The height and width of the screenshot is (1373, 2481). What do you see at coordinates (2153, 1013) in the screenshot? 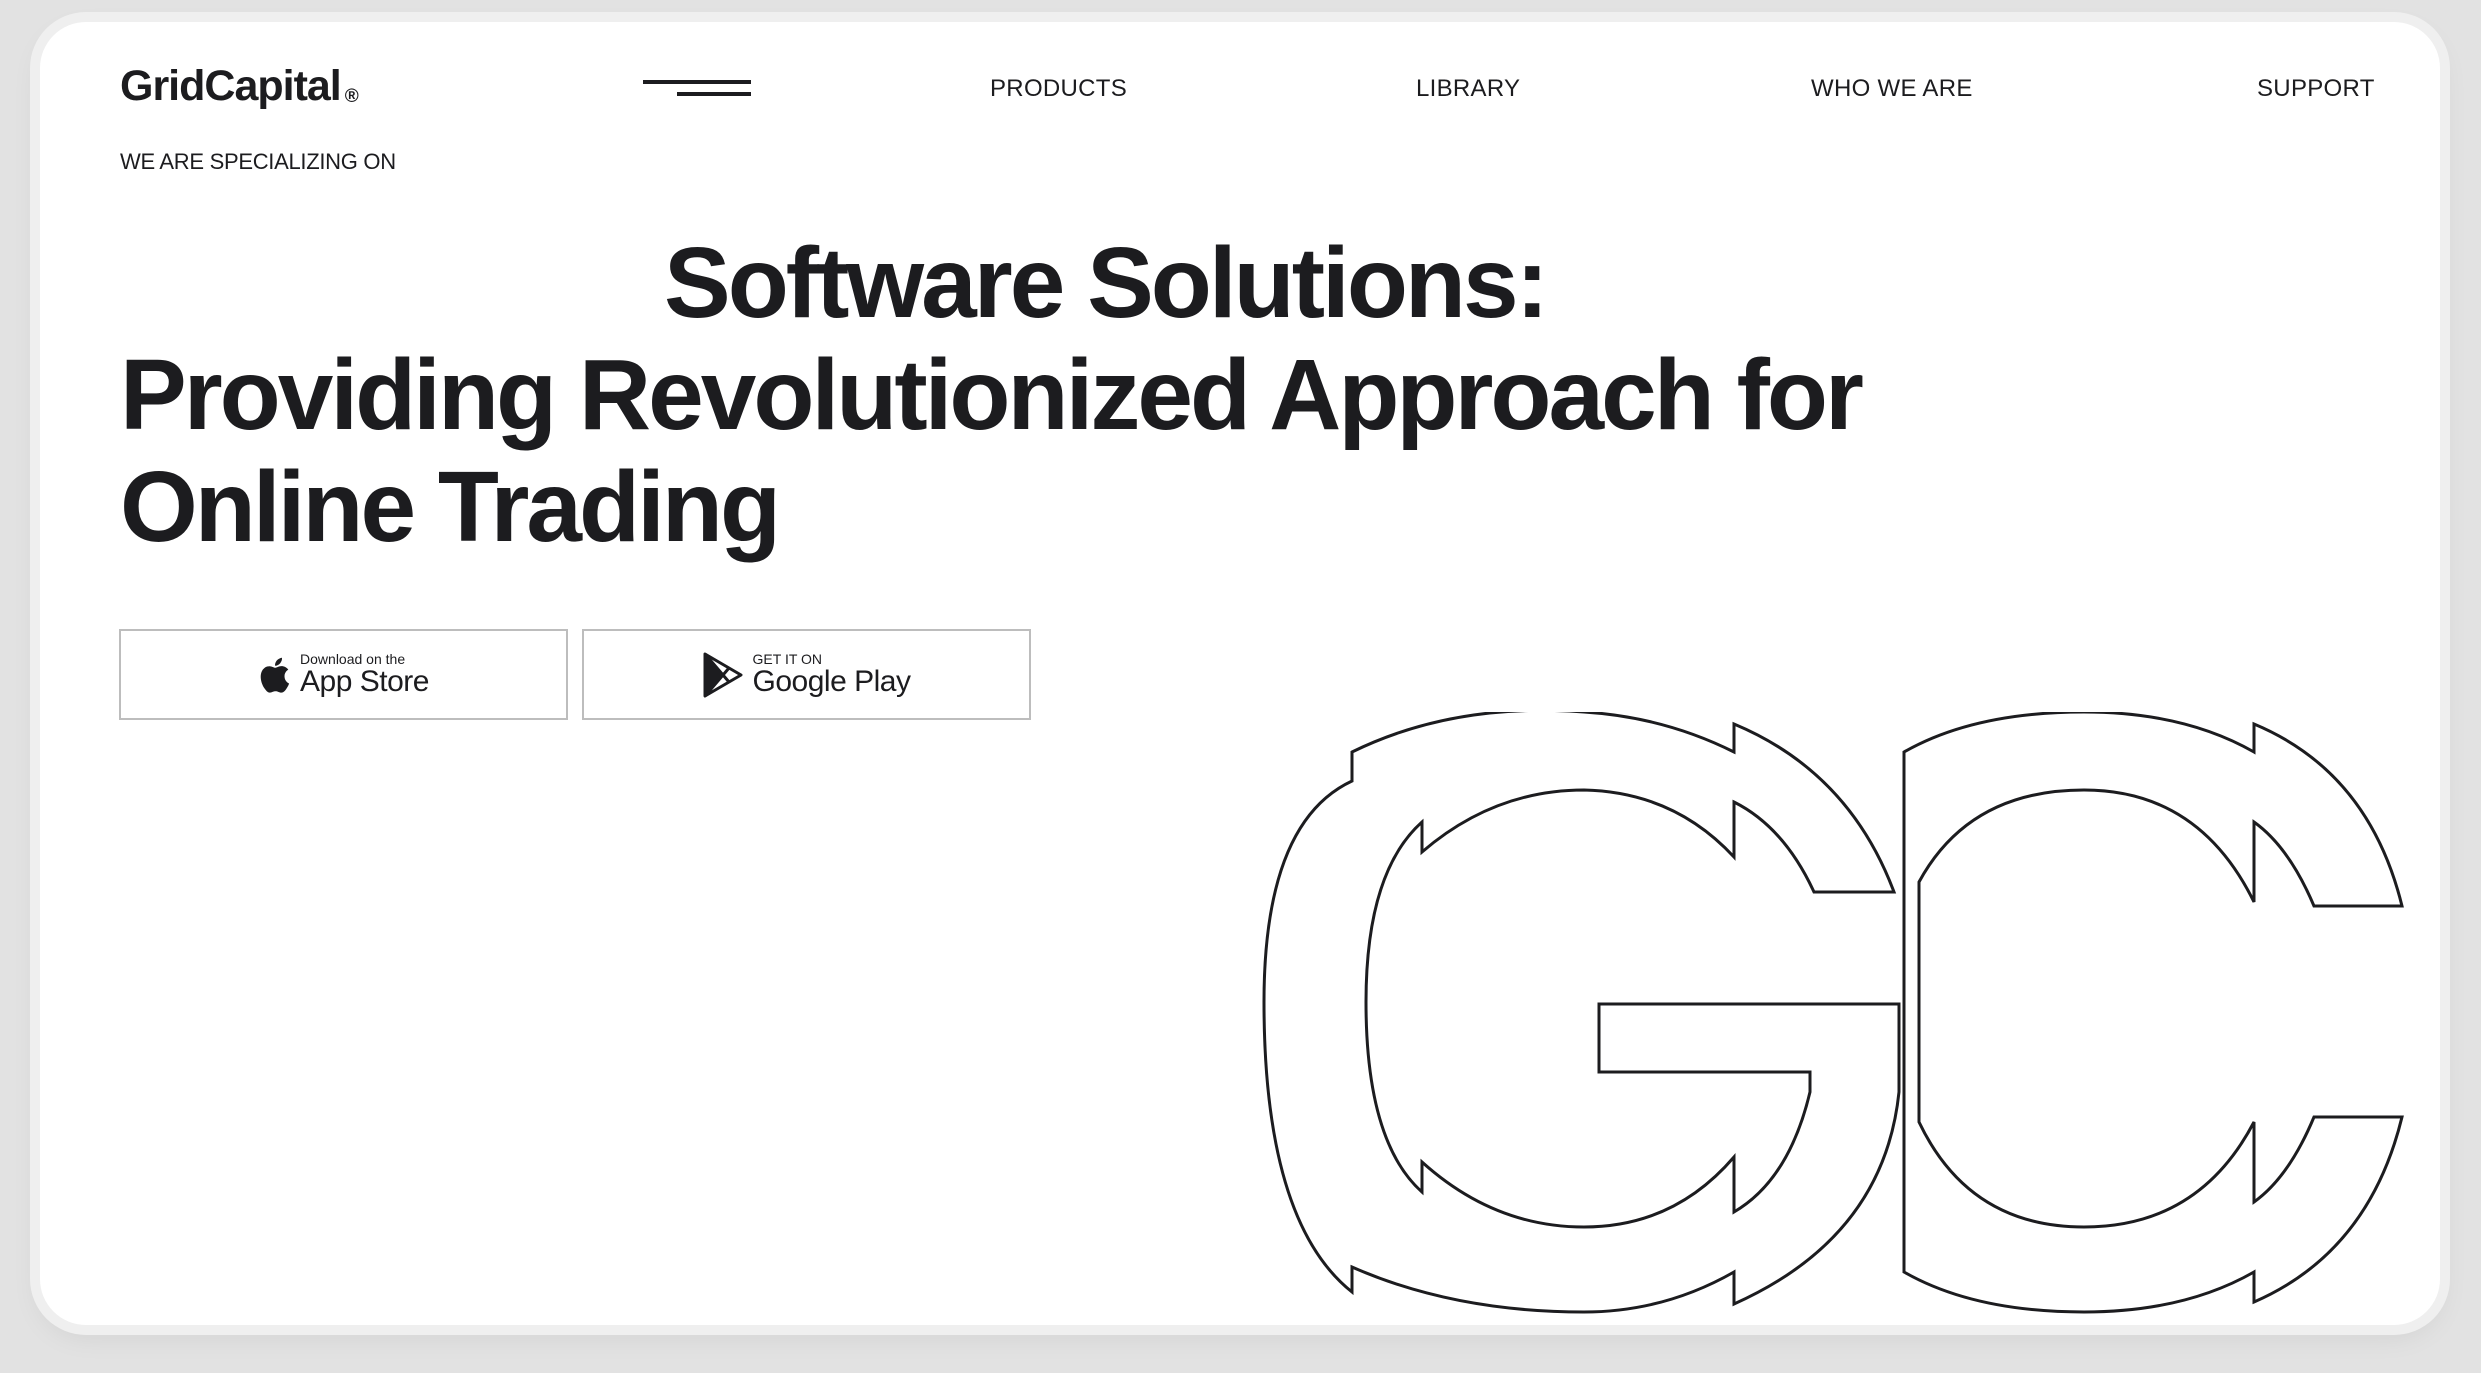
I see `monogram-c-outline` at bounding box center [2153, 1013].